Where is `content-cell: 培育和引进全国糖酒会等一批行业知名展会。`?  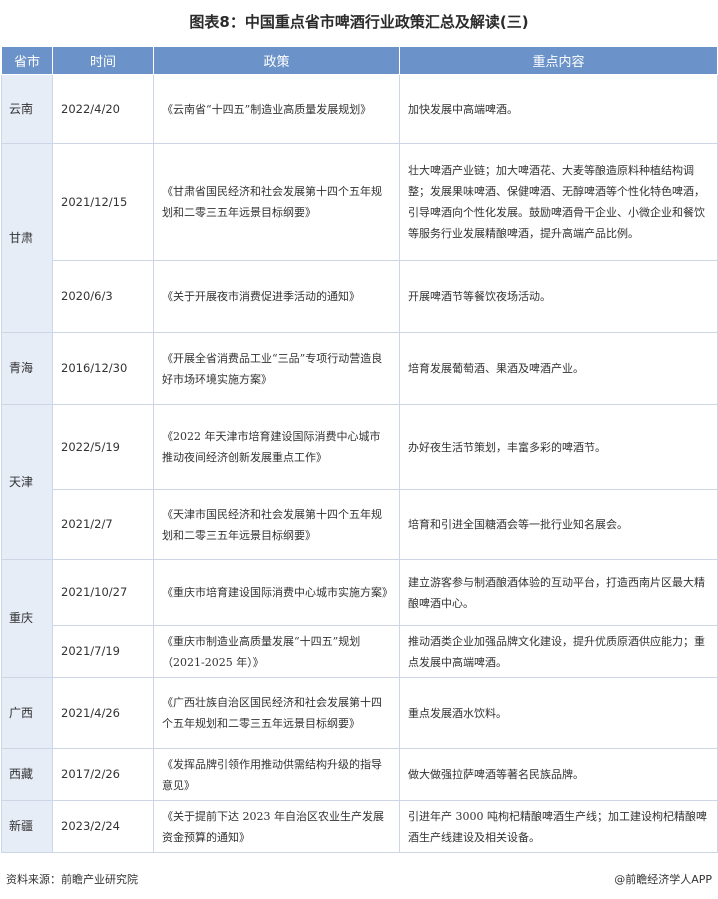 content-cell: 培育和引进全国糖酒会等一批行业知名展会。 is located at coordinates (558, 524).